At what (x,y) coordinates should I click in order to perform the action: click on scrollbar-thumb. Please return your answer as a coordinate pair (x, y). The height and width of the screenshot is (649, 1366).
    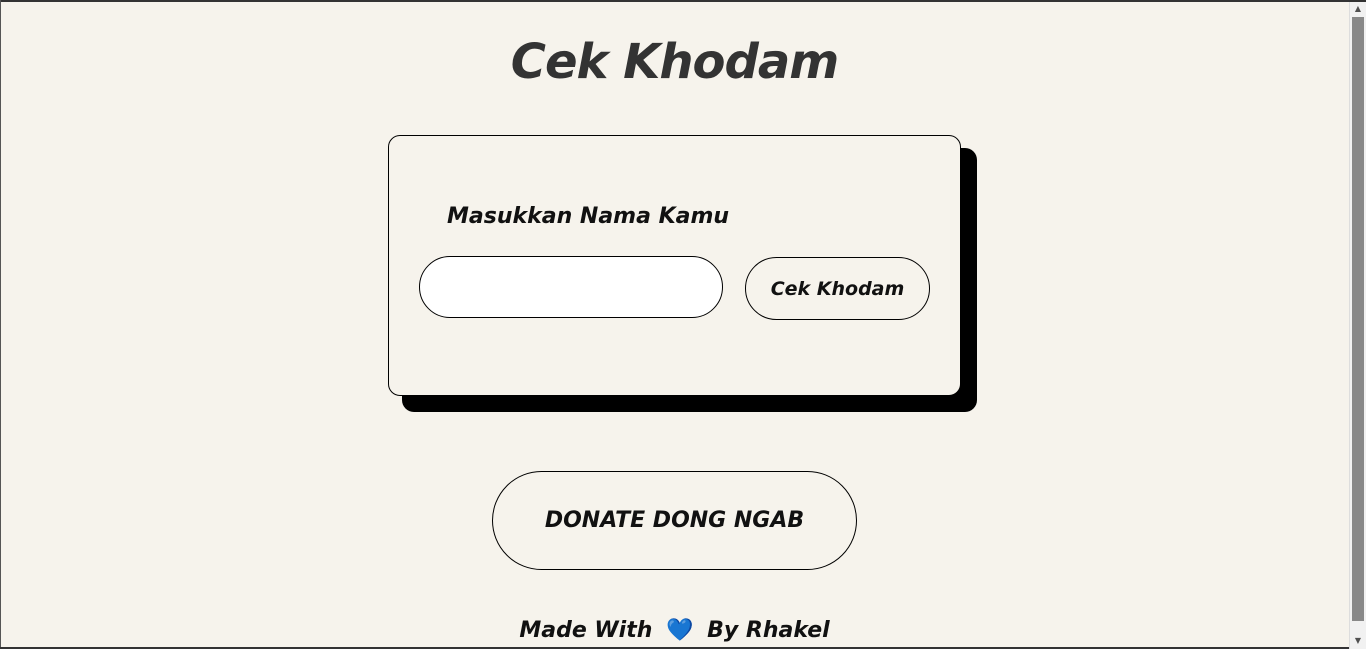
    Looking at the image, I should click on (1358, 319).